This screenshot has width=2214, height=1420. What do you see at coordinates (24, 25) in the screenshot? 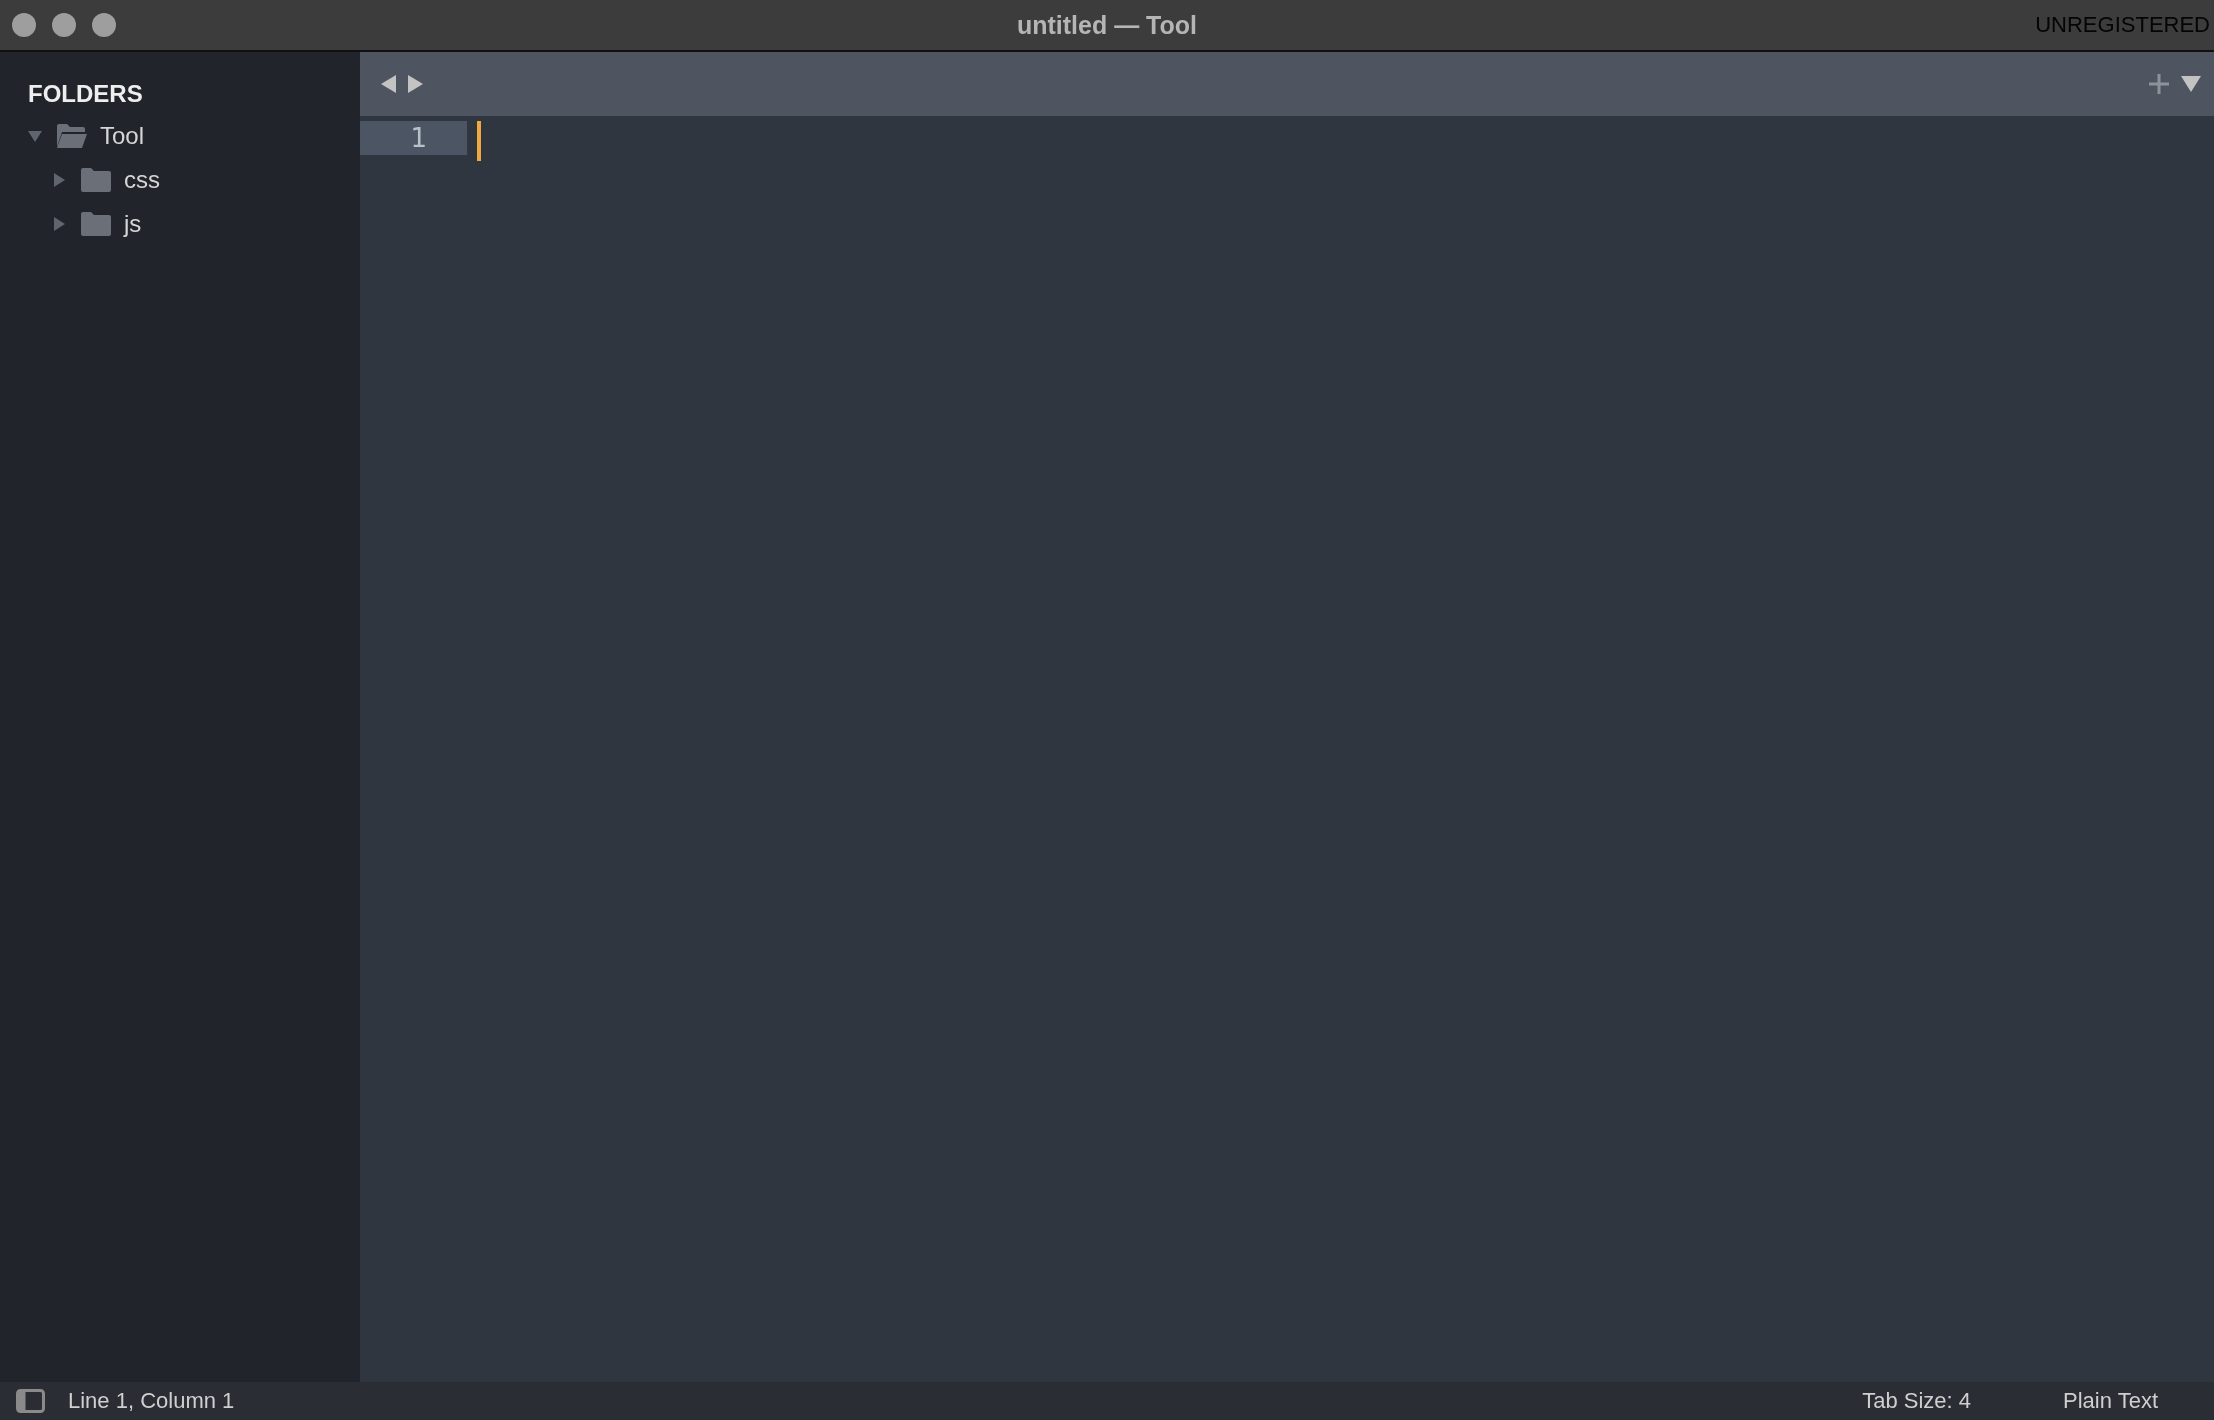
I see `close-button` at bounding box center [24, 25].